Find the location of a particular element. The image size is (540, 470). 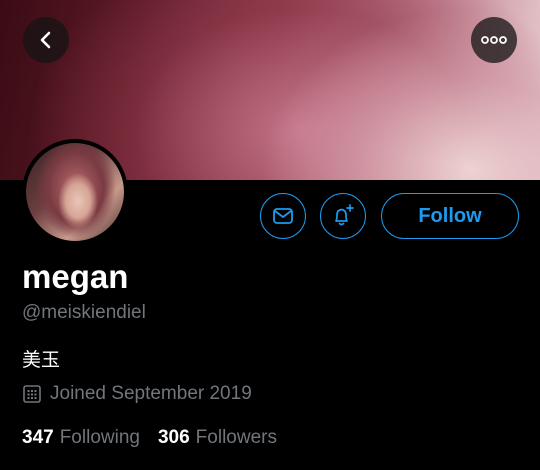

bell-plus-icon is located at coordinates (344, 215).